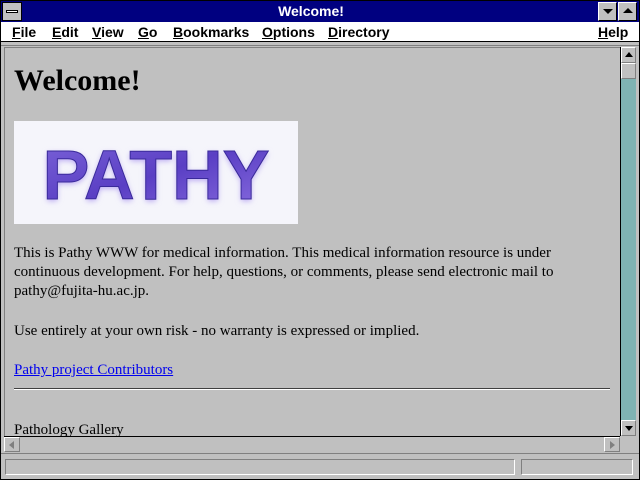 The image size is (640, 480). Describe the element at coordinates (312, 389) in the screenshot. I see `horizontal-rule` at that location.